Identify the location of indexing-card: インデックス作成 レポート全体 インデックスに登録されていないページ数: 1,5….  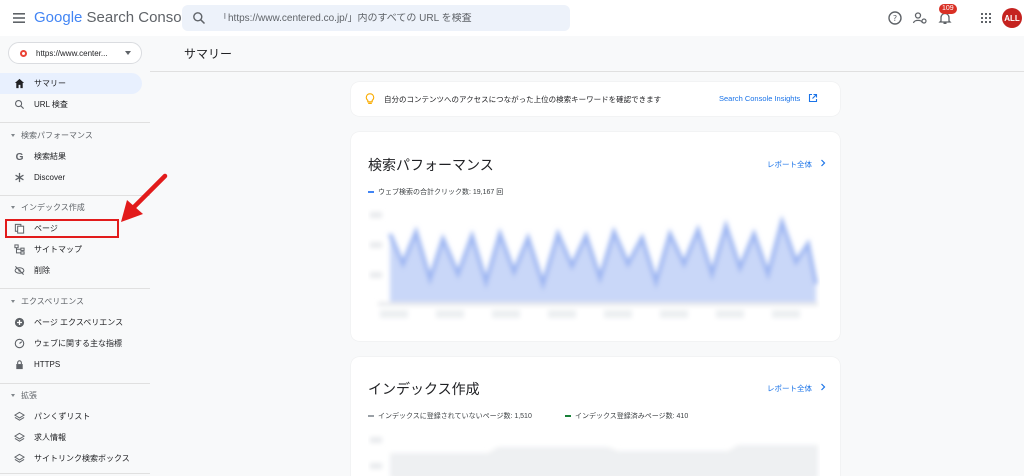
(595, 416).